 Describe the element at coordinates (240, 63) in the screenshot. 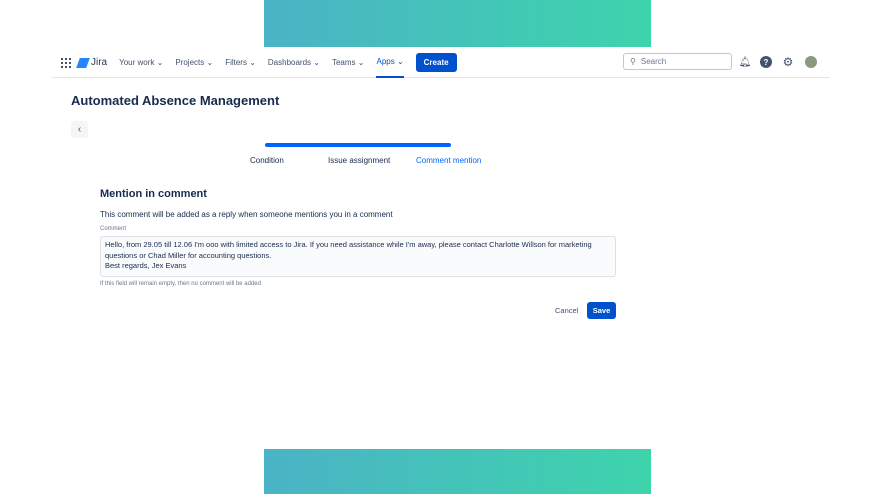

I see `nav-filters: Filters ⌄` at that location.